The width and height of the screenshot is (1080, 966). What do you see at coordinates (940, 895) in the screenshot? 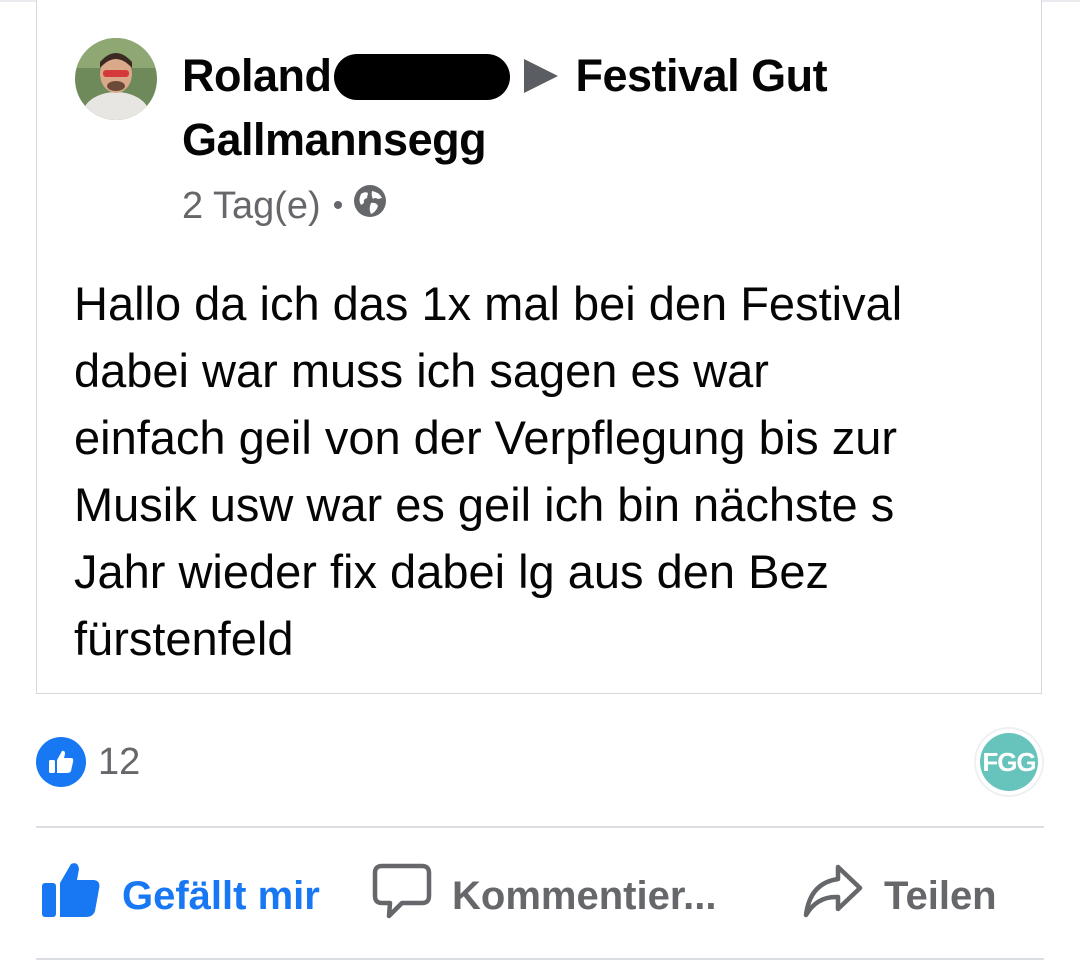
I see `share-button-label: Teilen` at bounding box center [940, 895].